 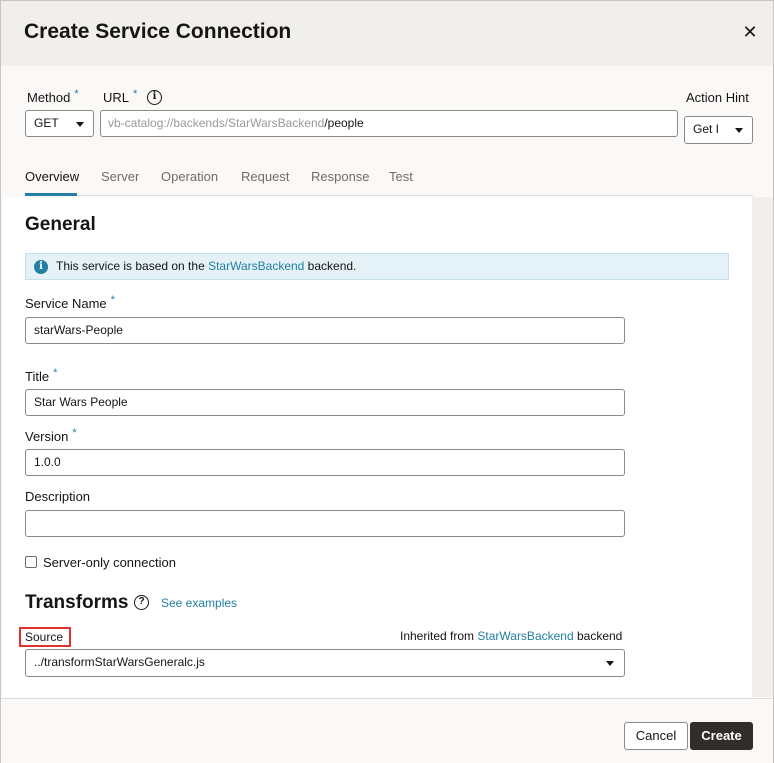 What do you see at coordinates (401, 176) in the screenshot?
I see `tab-test: Test` at bounding box center [401, 176].